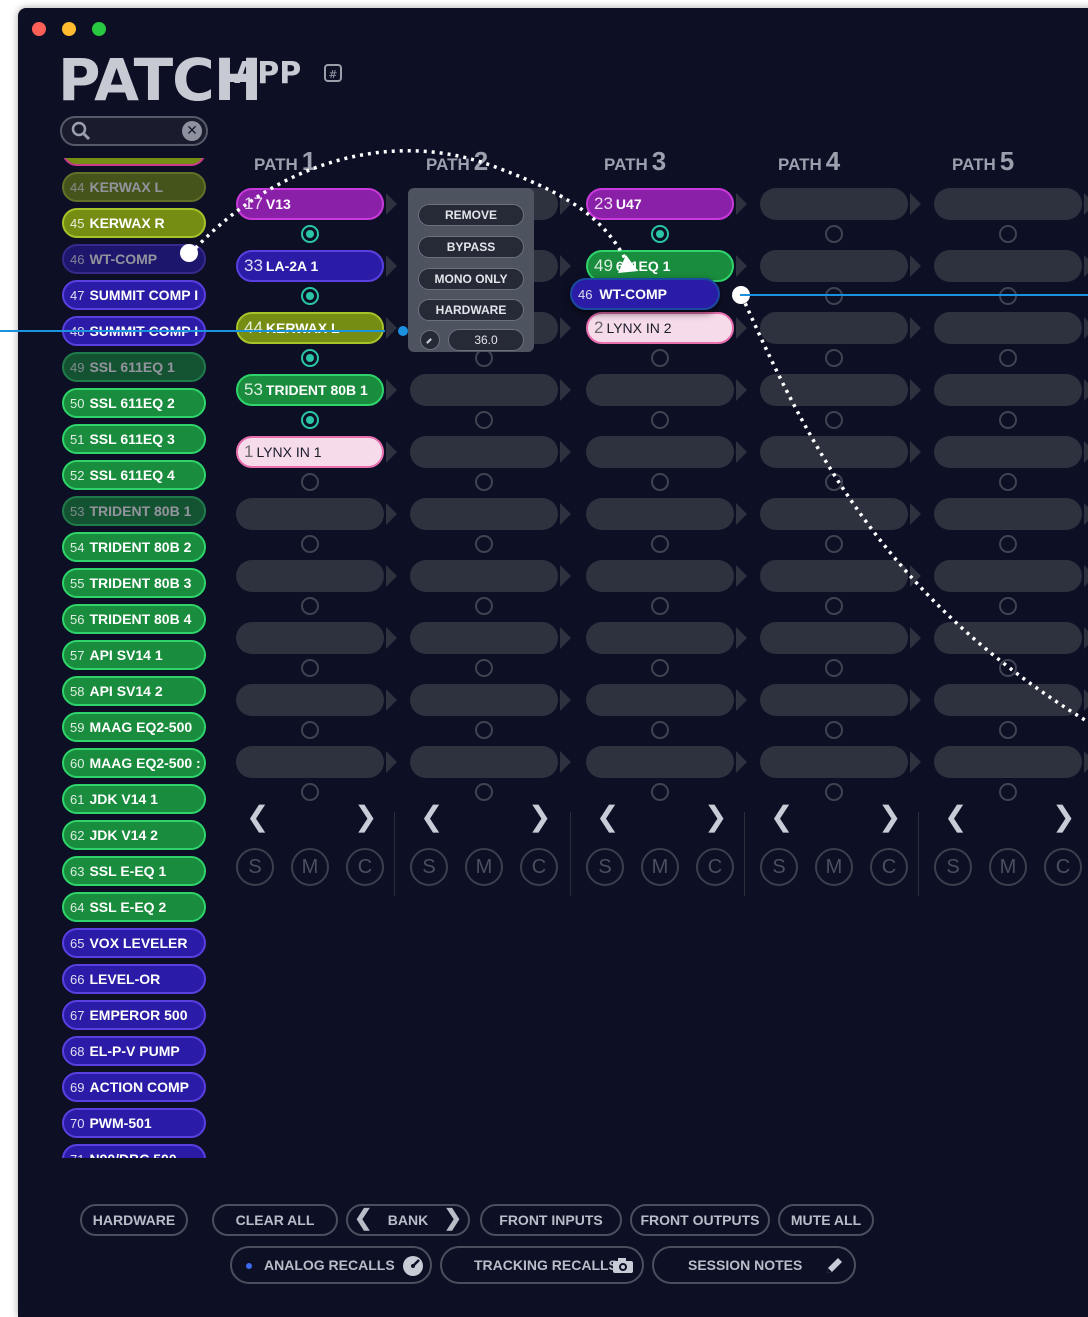  Describe the element at coordinates (403, 331) in the screenshot. I see `connection-dot` at that location.